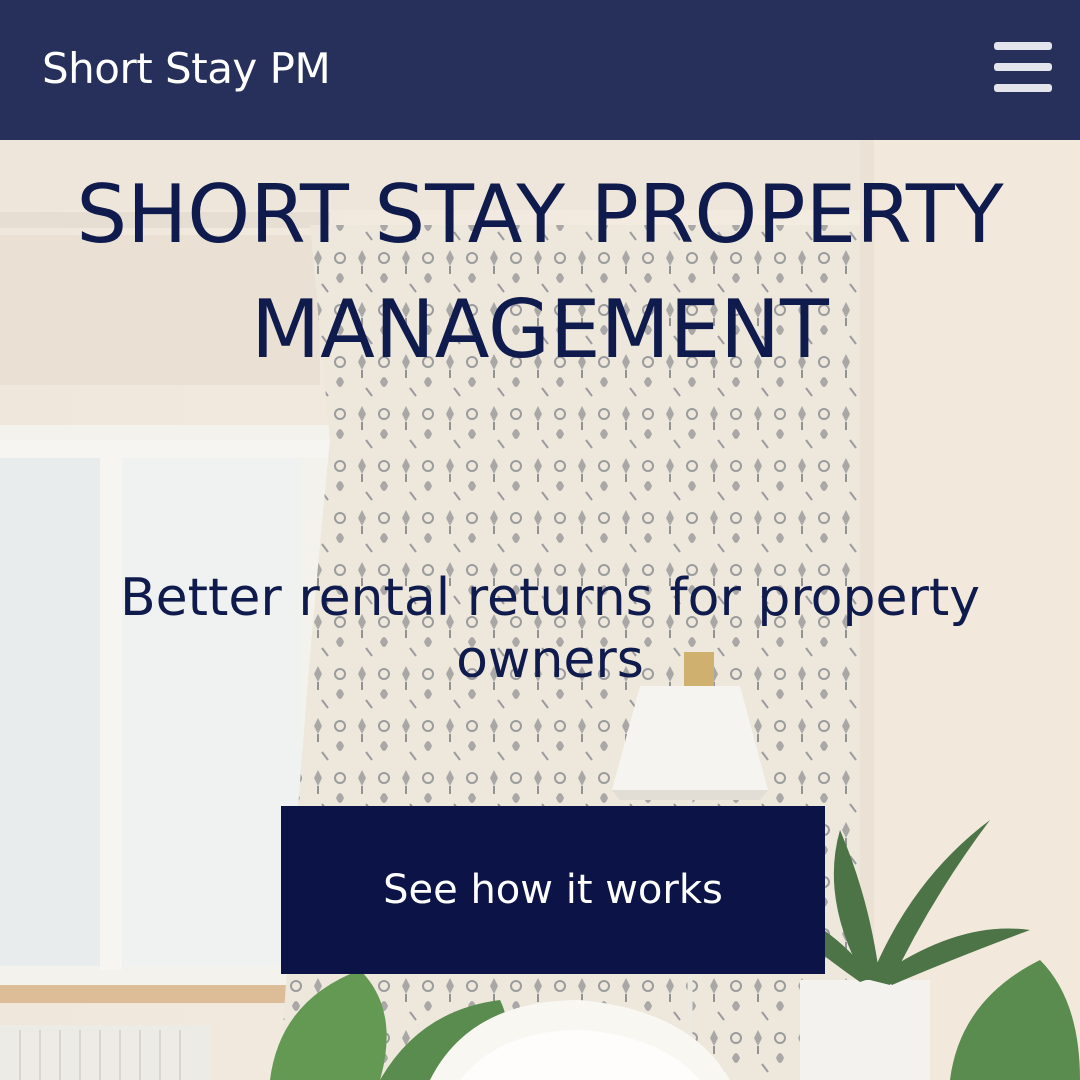 The image size is (1080, 1080). I want to click on hamburger-menu-icon, so click(1023, 67).